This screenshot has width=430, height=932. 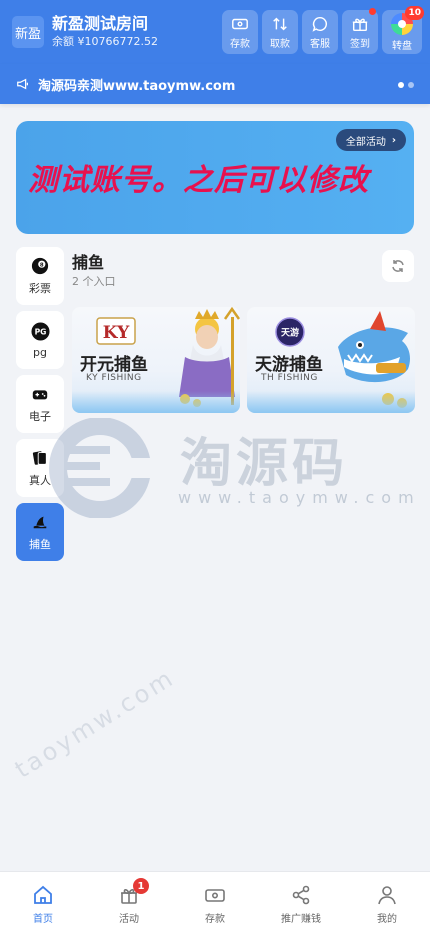 I want to click on nav-activity: 1 活动, so click(x=129, y=902).